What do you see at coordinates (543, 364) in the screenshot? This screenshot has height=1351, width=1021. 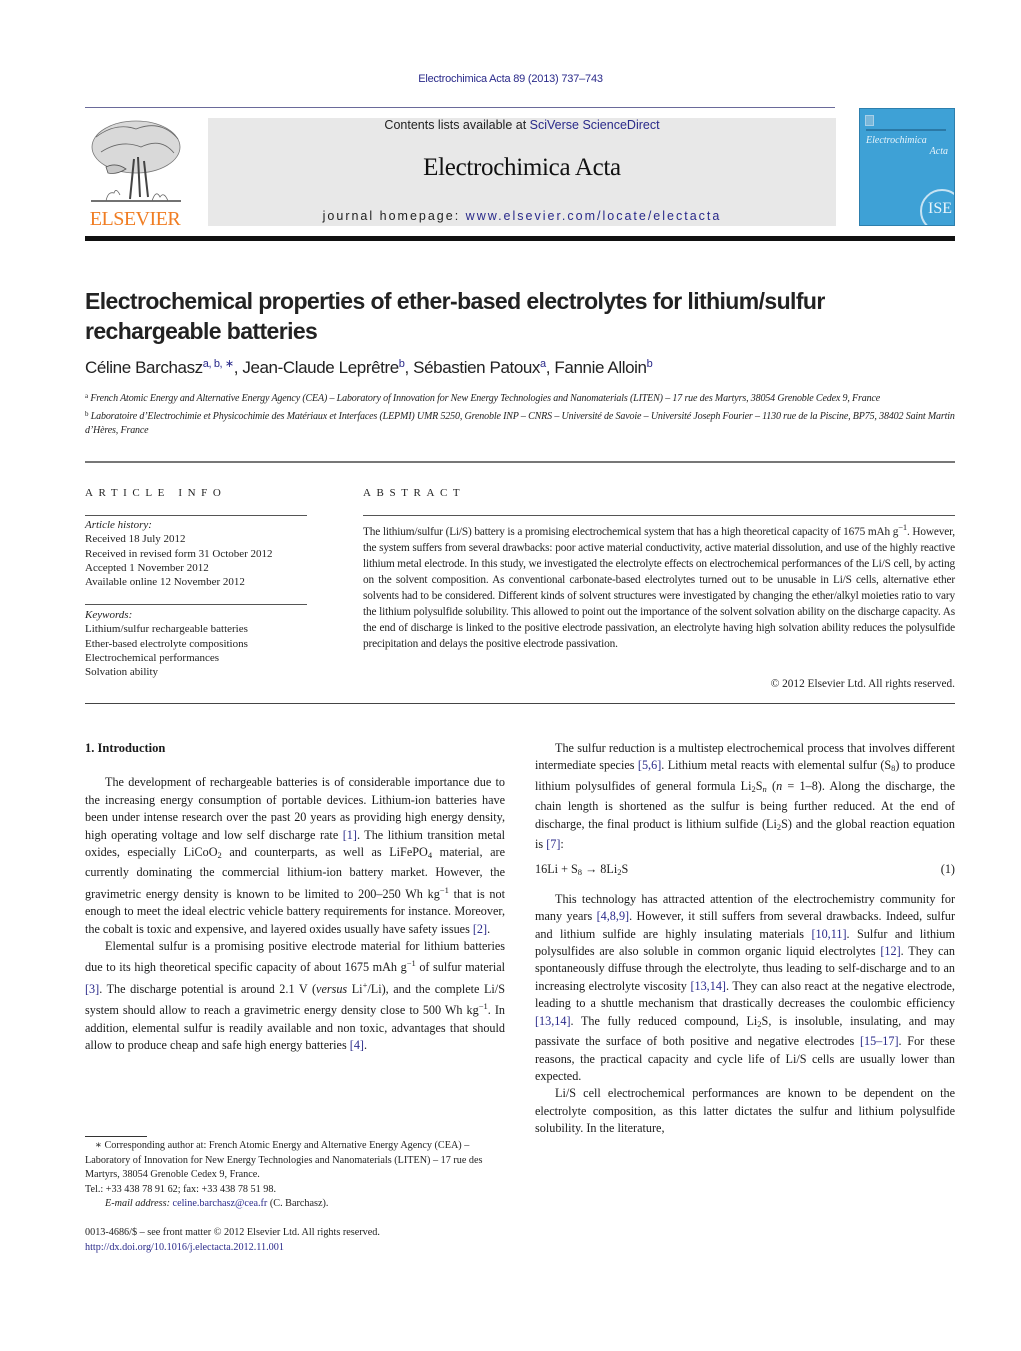 I see `author-affiliation-marks: a` at bounding box center [543, 364].